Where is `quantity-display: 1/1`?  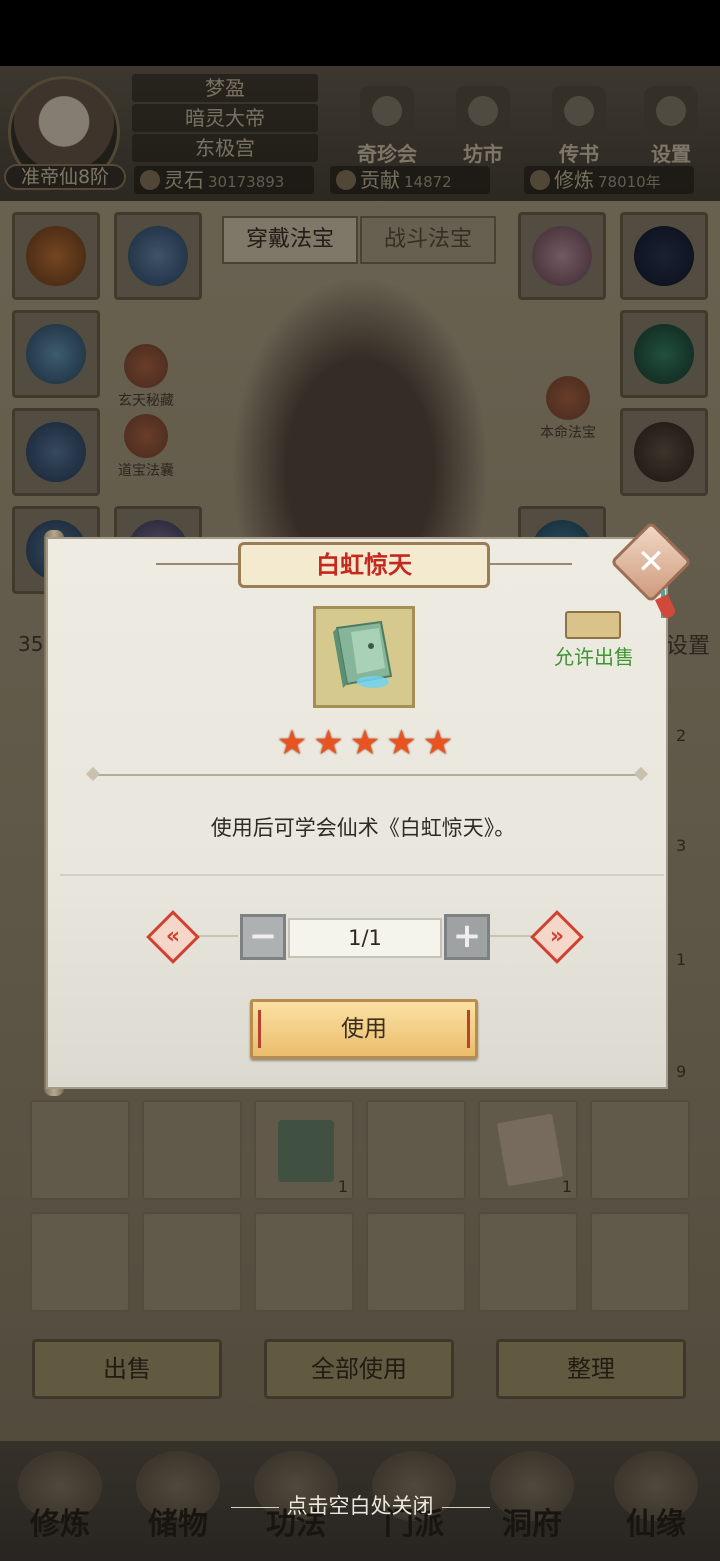
quantity-display: 1/1 is located at coordinates (365, 938).